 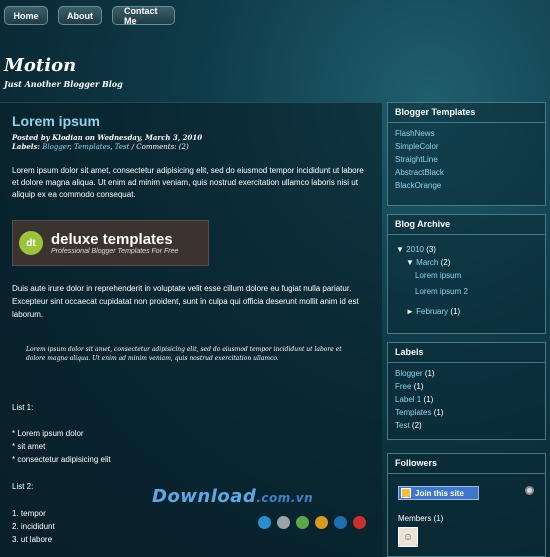 I want to click on label-item: Test (2), so click(x=466, y=425).